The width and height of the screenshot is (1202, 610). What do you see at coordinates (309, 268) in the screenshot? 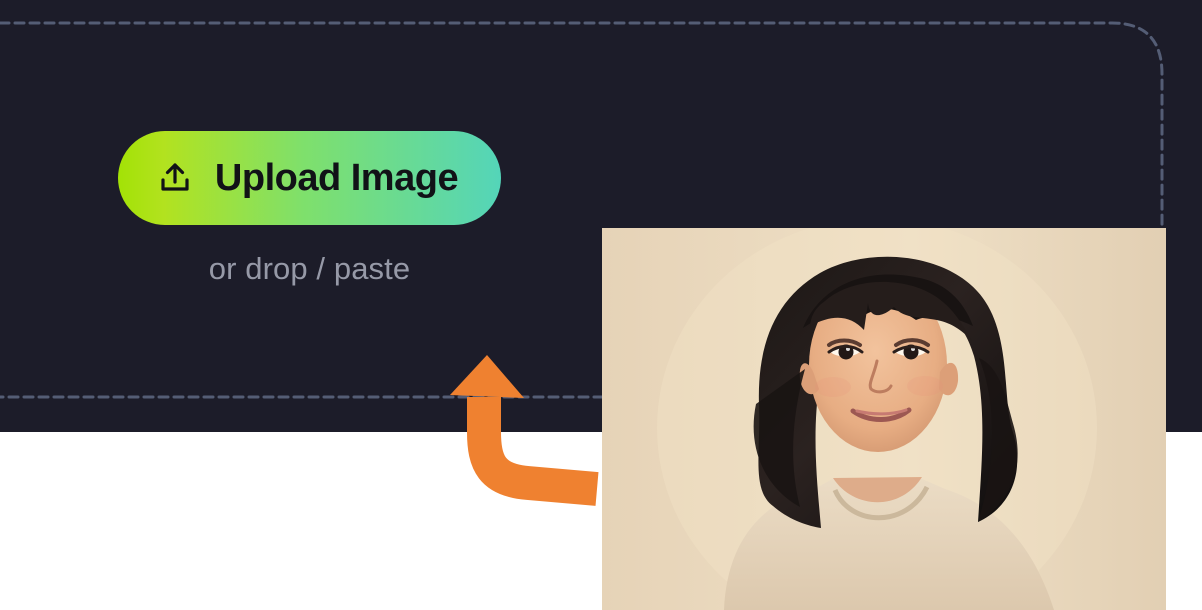
I see `drop-paste-hint: or drop / paste` at bounding box center [309, 268].